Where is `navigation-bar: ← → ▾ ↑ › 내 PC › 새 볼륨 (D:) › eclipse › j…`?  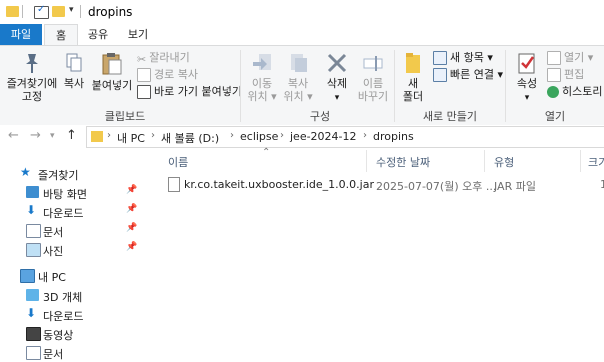
navigation-bar: ← → ▾ ↑ › 내 PC › 새 볼륨 (D:) › eclipse › j… is located at coordinates (302, 137).